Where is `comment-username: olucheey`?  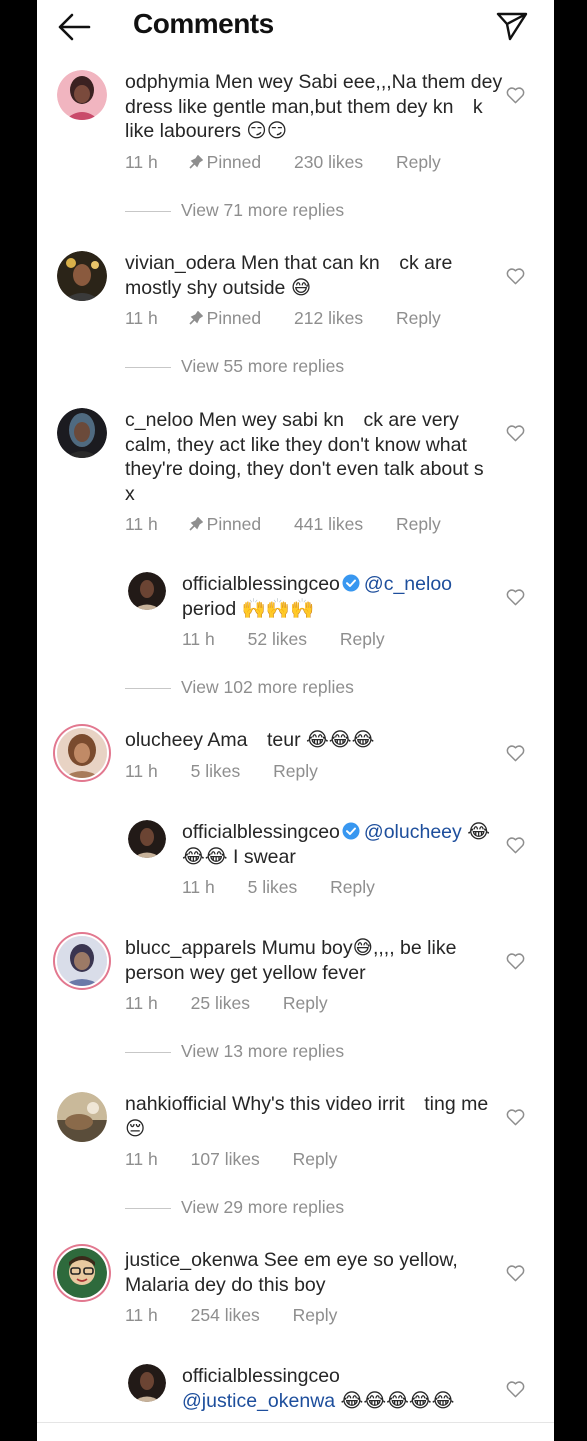
comment-username: olucheey is located at coordinates (164, 740).